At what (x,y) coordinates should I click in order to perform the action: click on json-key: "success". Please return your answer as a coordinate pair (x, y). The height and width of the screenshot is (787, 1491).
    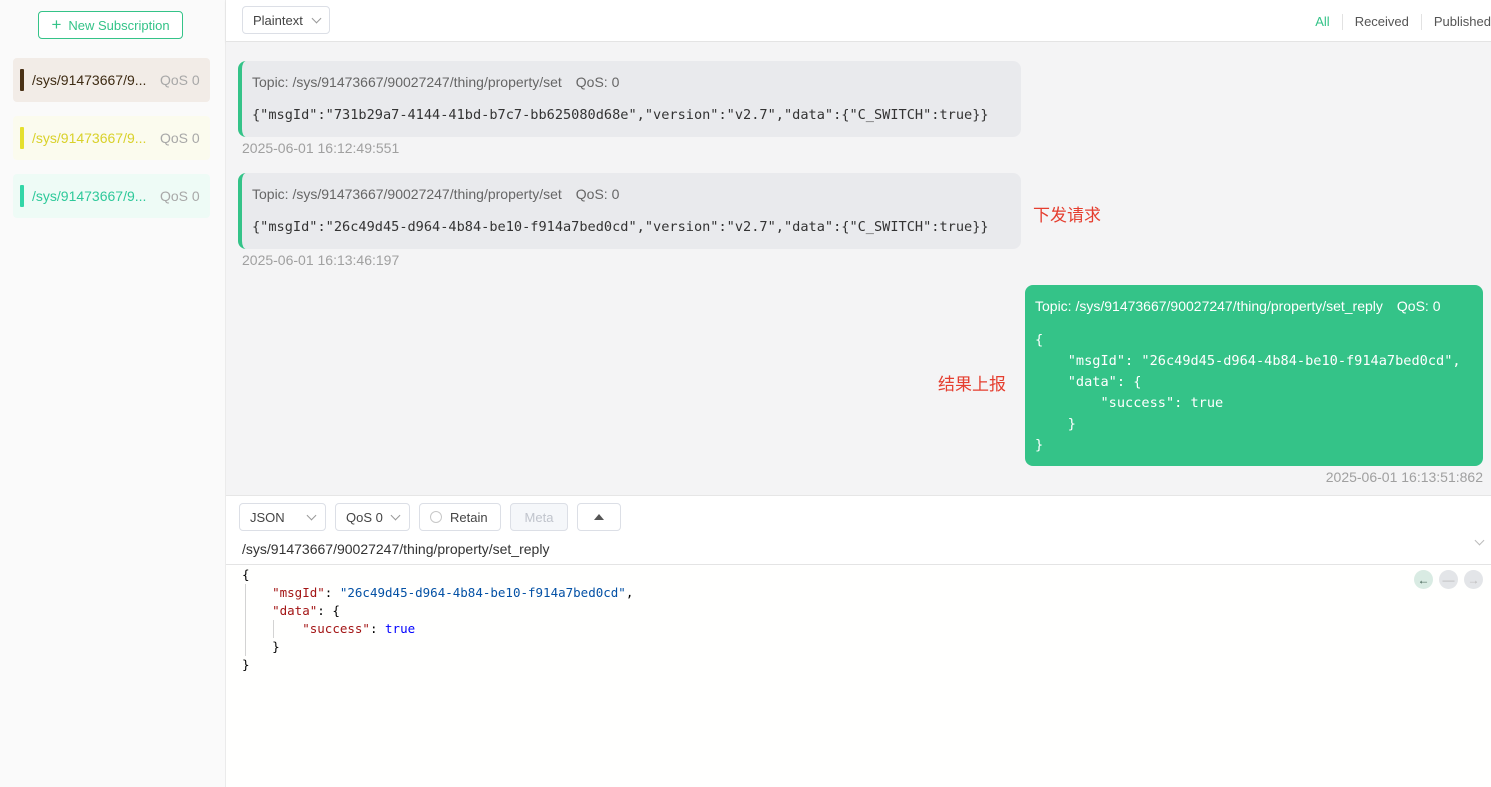
    Looking at the image, I should click on (336, 628).